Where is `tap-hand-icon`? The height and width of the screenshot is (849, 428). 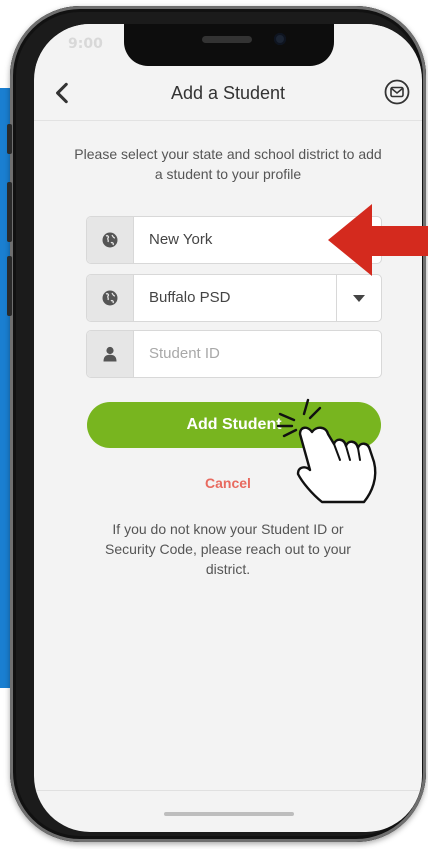 tap-hand-icon is located at coordinates (326, 451).